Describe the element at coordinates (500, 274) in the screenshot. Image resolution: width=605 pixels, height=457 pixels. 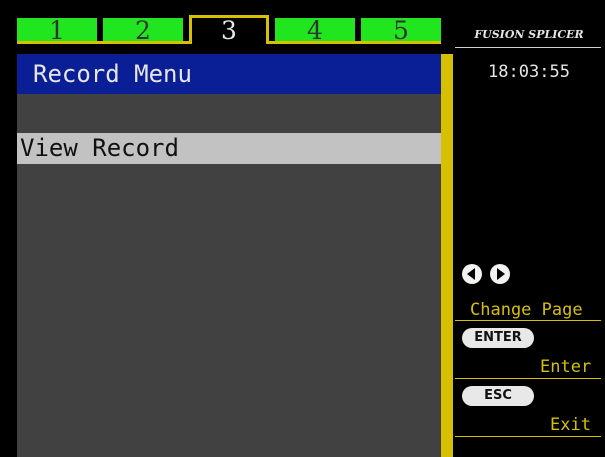
I see `arrow-right-icon` at that location.